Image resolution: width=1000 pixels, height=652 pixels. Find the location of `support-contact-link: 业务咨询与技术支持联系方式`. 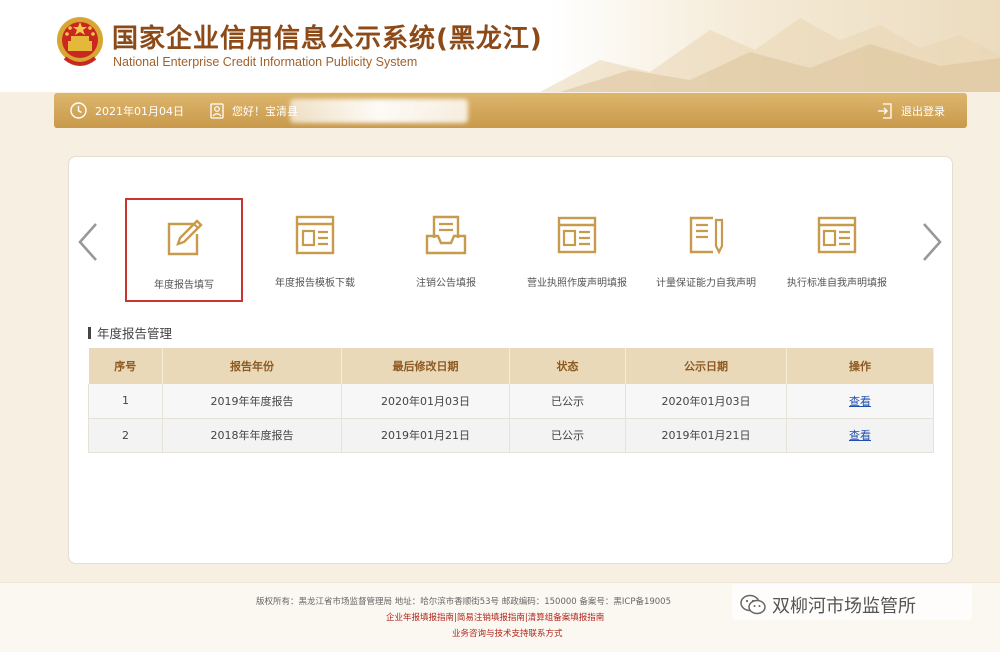

support-contact-link: 业务咨询与技术支持联系方式 is located at coordinates (507, 633).